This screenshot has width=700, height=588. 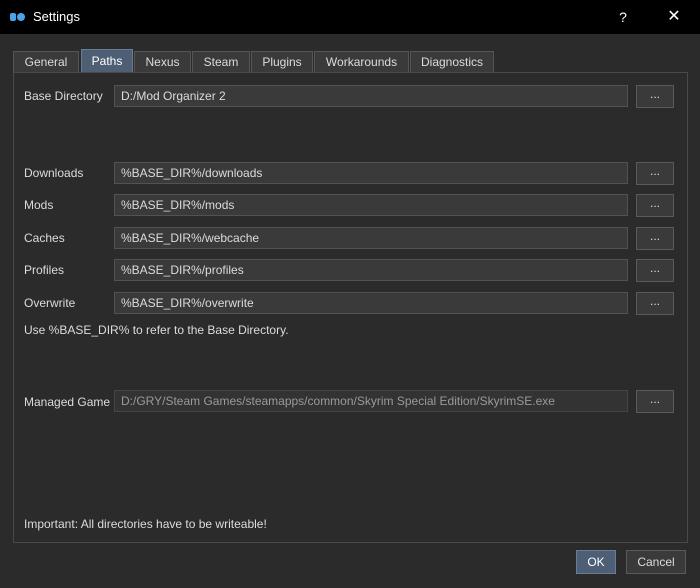 I want to click on downloads-field: %BASE_DIR%/downloads, so click(x=371, y=173).